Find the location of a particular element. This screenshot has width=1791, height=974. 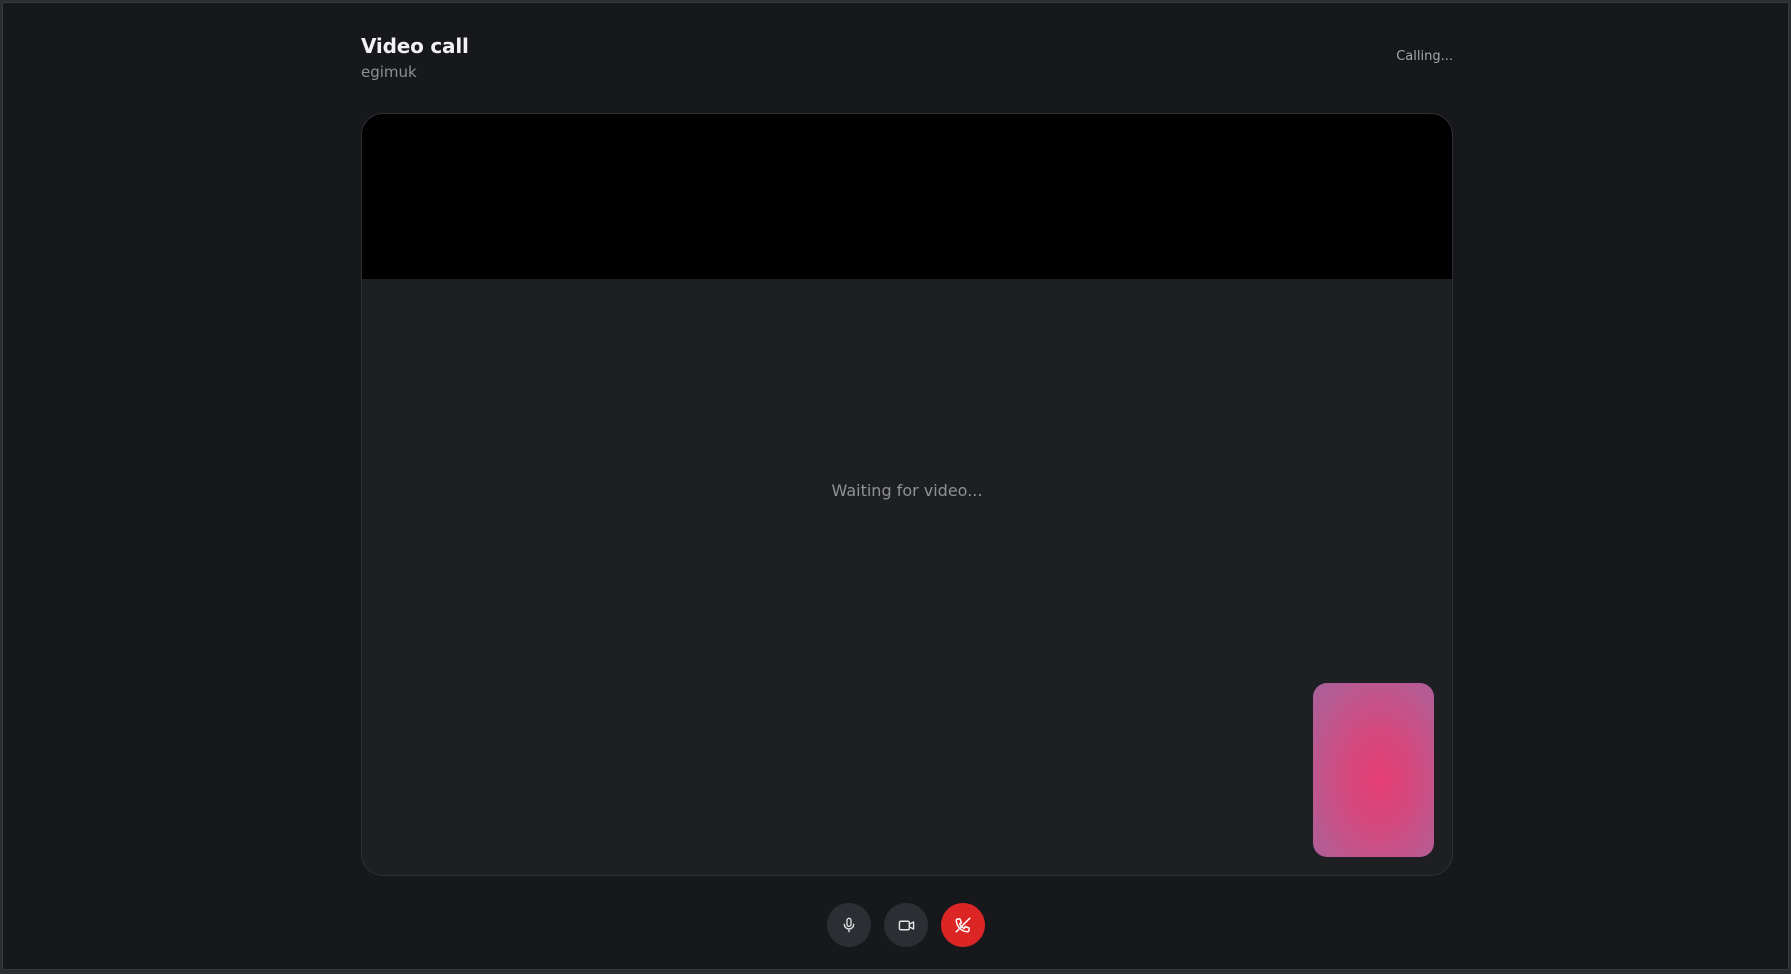

microphone-icon is located at coordinates (849, 925).